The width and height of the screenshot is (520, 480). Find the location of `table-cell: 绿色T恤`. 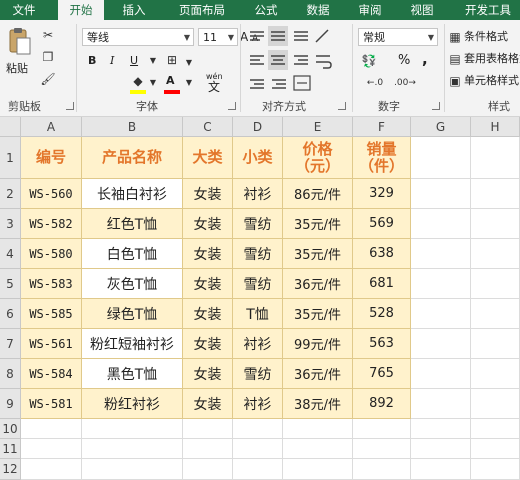

table-cell: 绿色T恤 is located at coordinates (132, 314).